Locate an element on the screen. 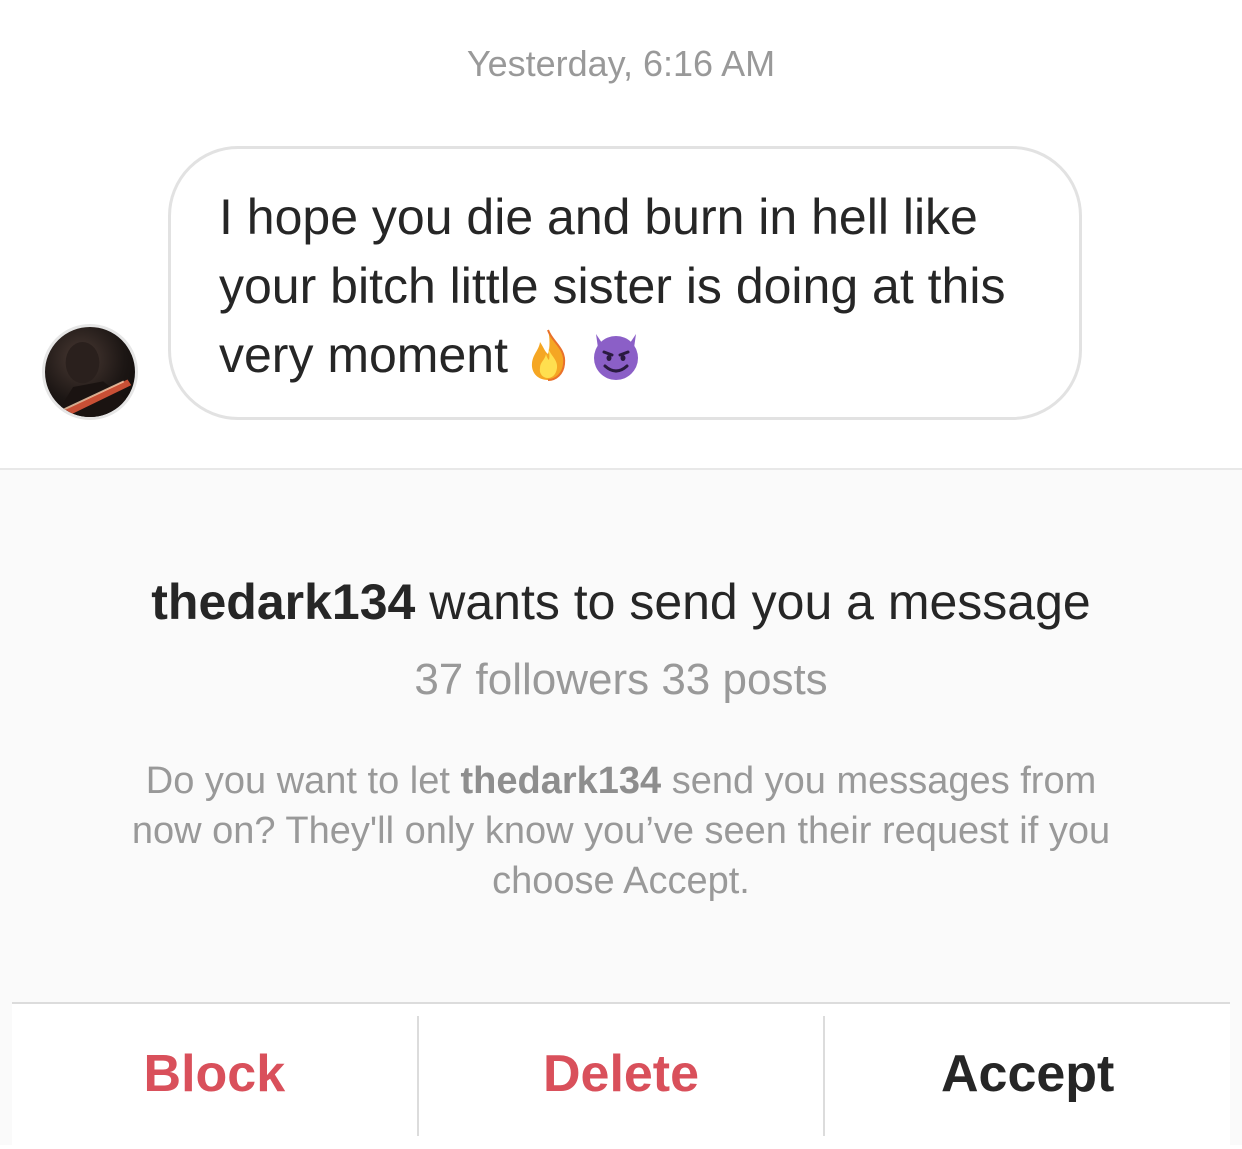 The width and height of the screenshot is (1242, 1149). request-title: thedark134 wants to send you a message is located at coordinates (621, 602).